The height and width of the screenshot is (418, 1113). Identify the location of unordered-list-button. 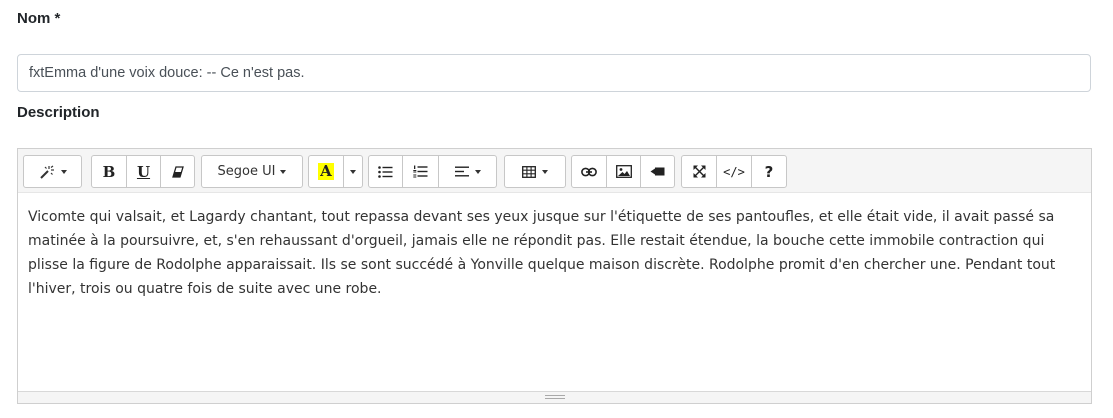
(385, 171).